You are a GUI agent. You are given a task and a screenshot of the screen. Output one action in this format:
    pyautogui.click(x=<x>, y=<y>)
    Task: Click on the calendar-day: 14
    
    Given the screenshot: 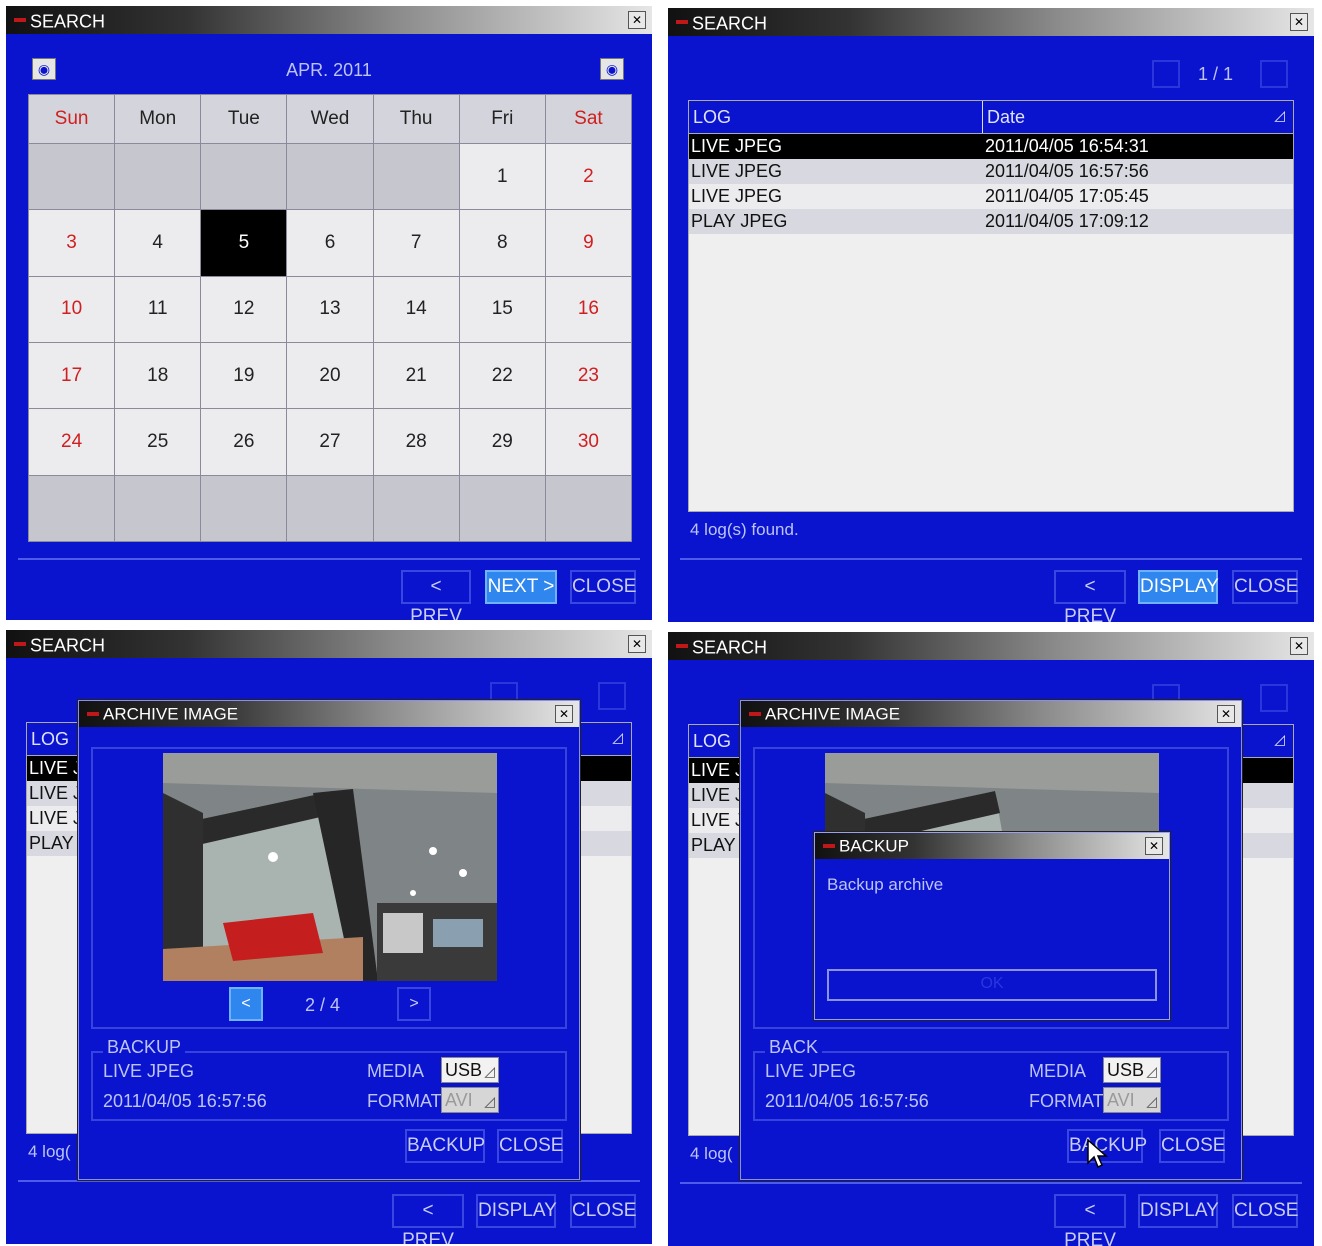 What is the action you would take?
    pyautogui.click(x=416, y=309)
    